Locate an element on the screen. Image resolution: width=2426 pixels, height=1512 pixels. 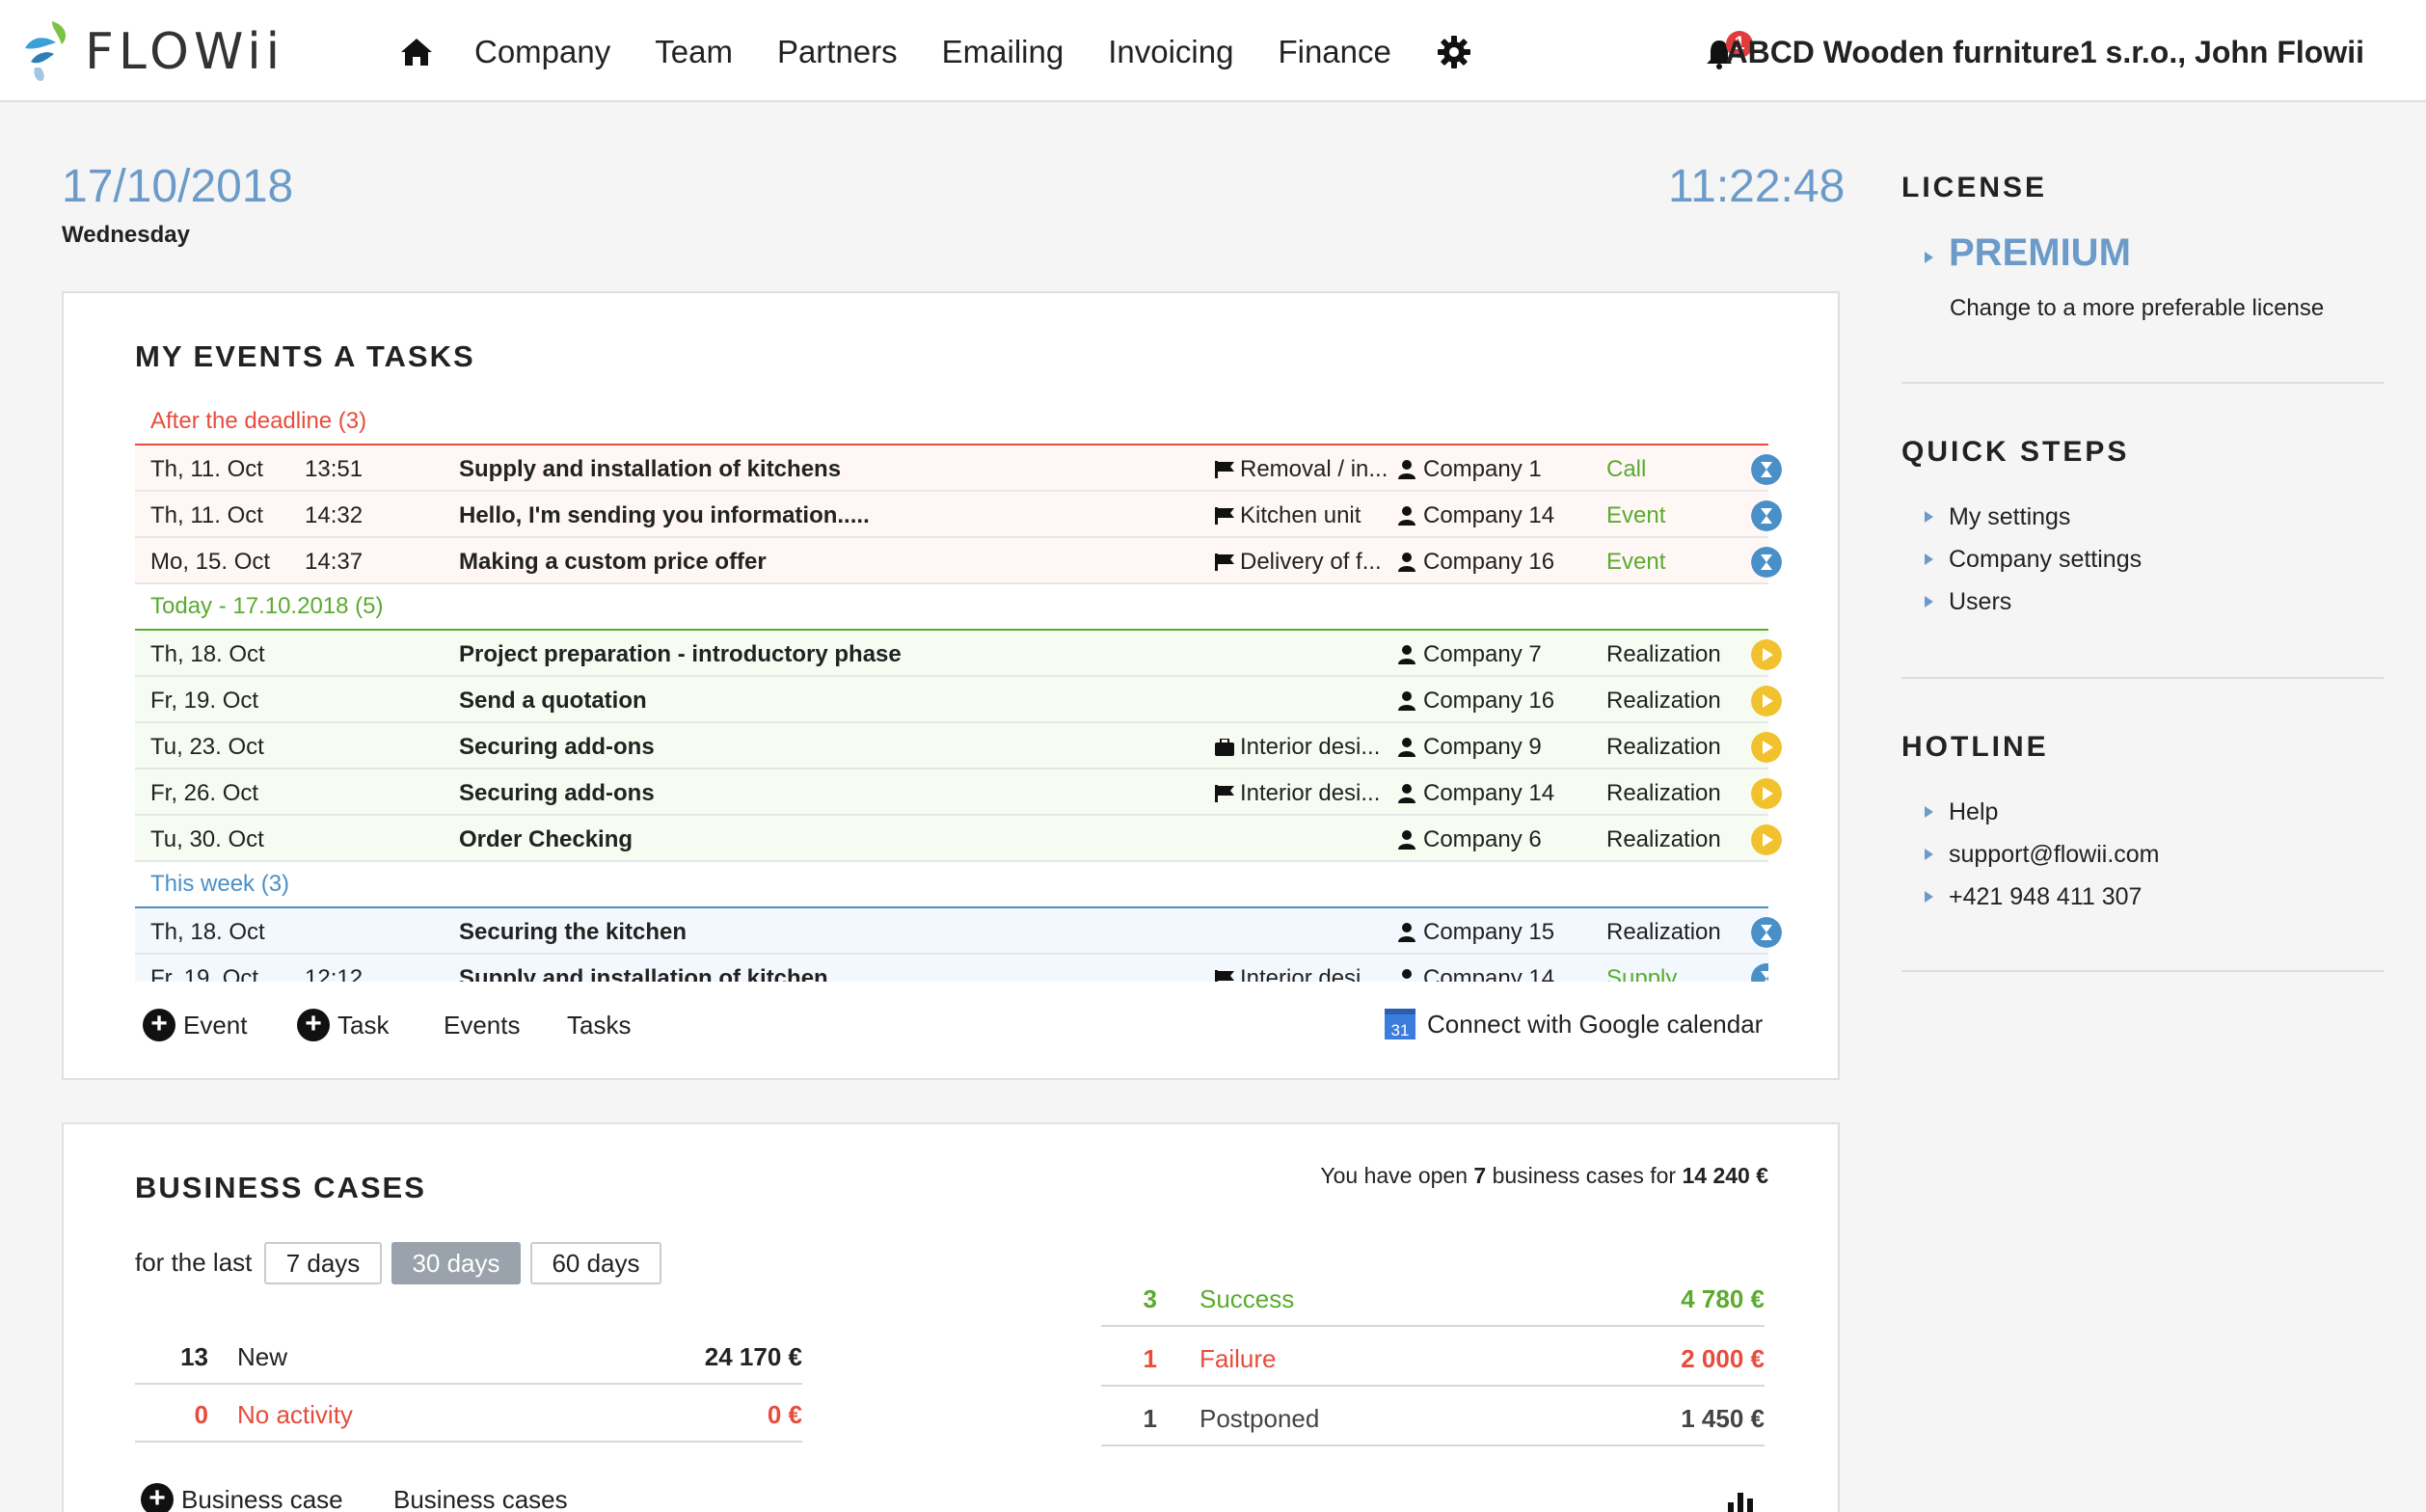
stat-amount: 2 000 € is located at coordinates (1723, 1358).